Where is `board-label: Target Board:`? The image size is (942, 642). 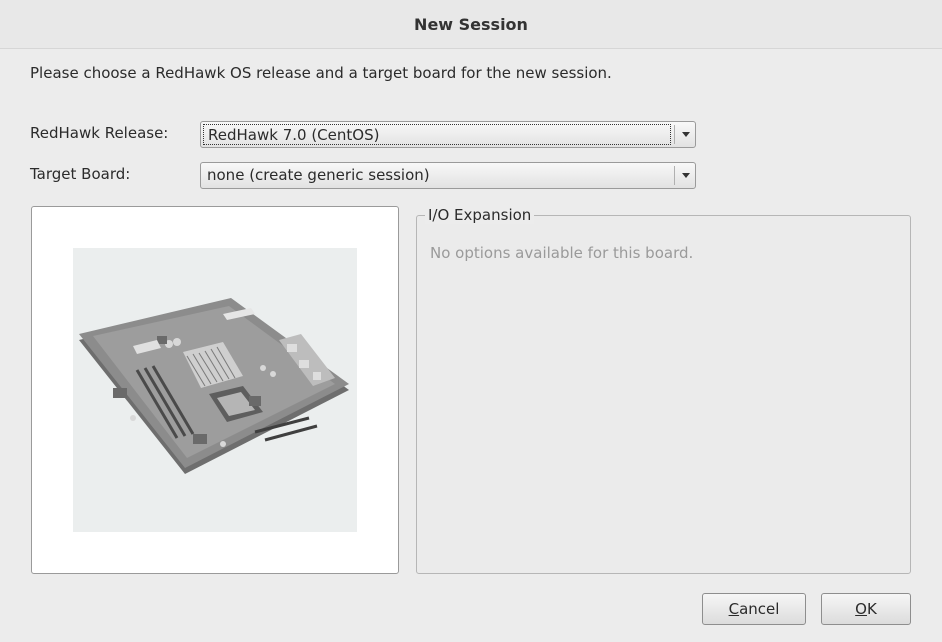
board-label: Target Board: is located at coordinates (80, 174).